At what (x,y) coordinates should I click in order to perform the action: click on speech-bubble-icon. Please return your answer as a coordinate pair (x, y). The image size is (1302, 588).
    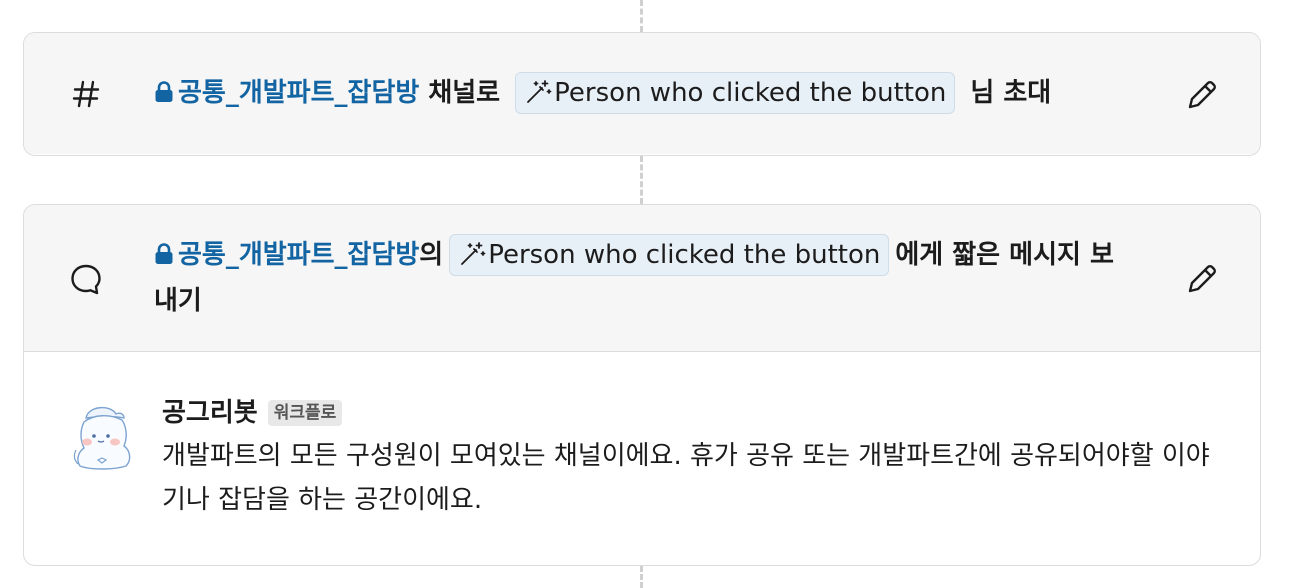
    Looking at the image, I should click on (86, 279).